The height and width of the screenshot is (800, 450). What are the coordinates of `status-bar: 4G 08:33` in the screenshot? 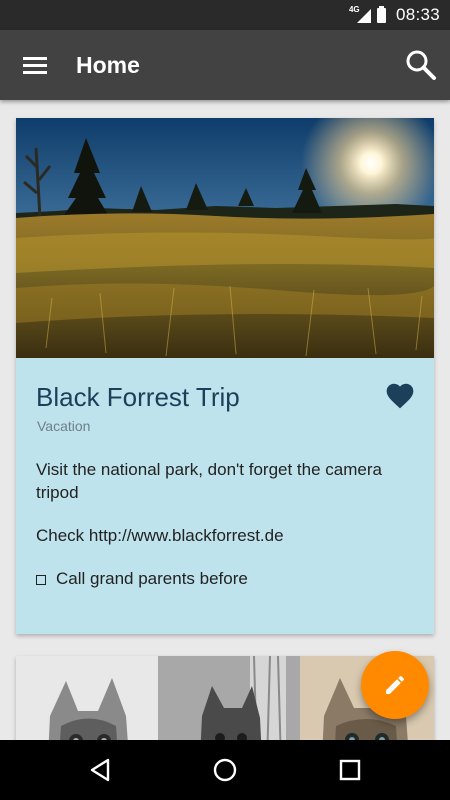 It's located at (225, 15).